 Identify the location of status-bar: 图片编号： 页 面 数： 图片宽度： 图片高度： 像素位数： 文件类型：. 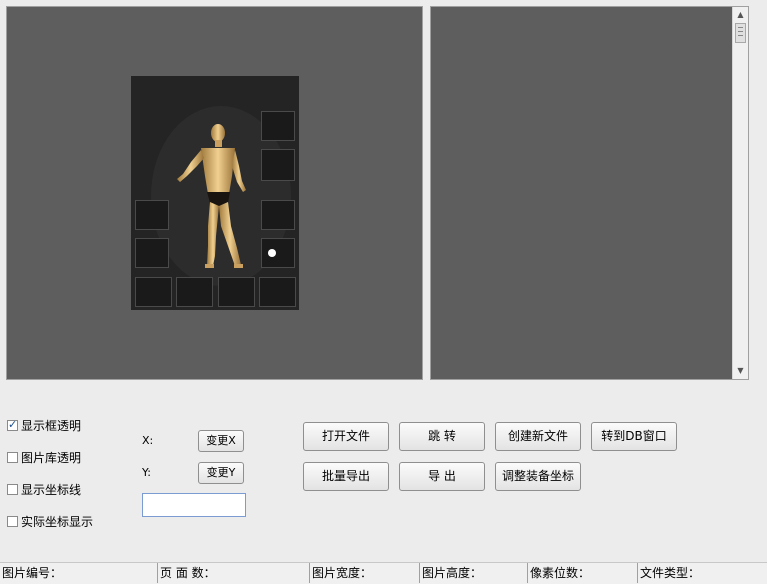
(383, 573).